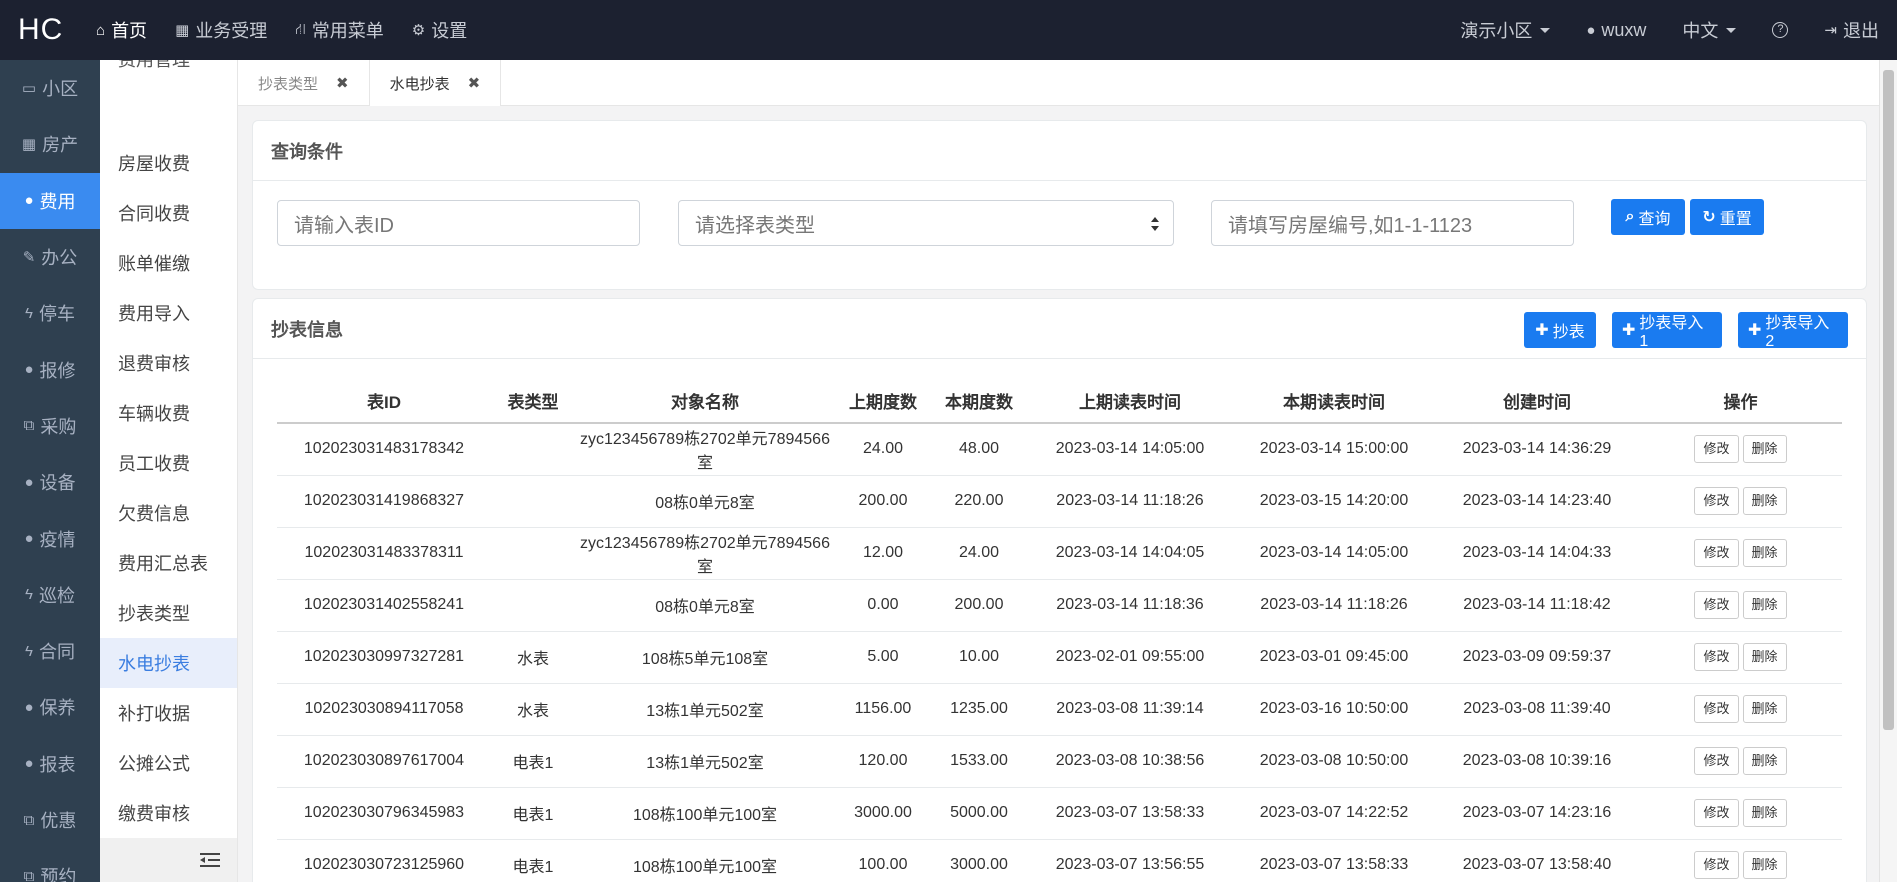 The height and width of the screenshot is (882, 1897). I want to click on table-cell: 102023031483178342, so click(384, 449).